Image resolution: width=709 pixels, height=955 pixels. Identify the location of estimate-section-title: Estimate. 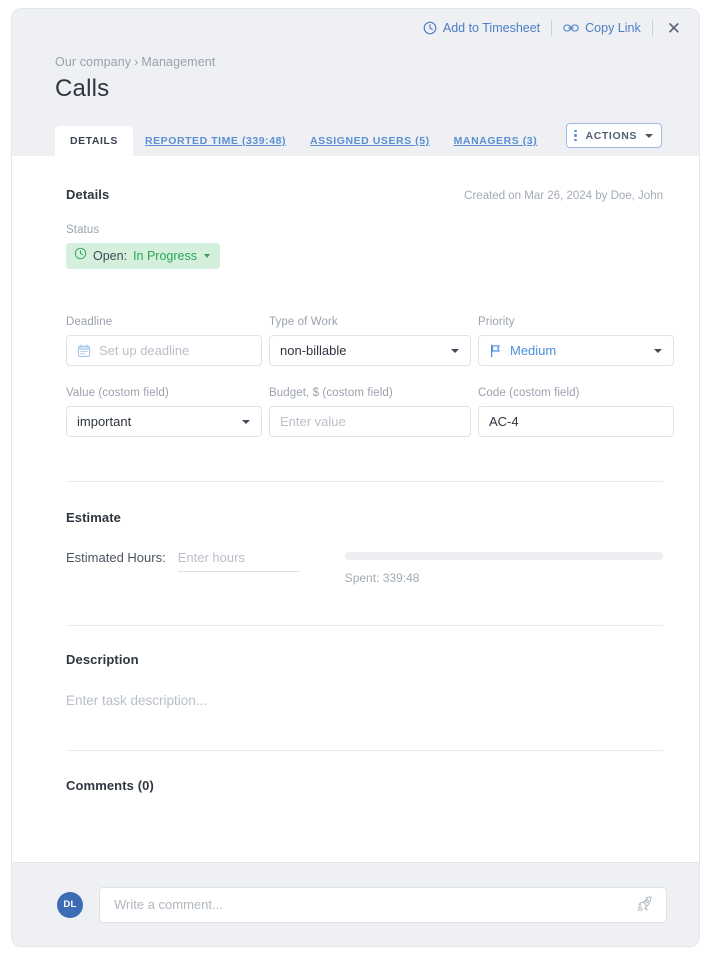
(93, 517).